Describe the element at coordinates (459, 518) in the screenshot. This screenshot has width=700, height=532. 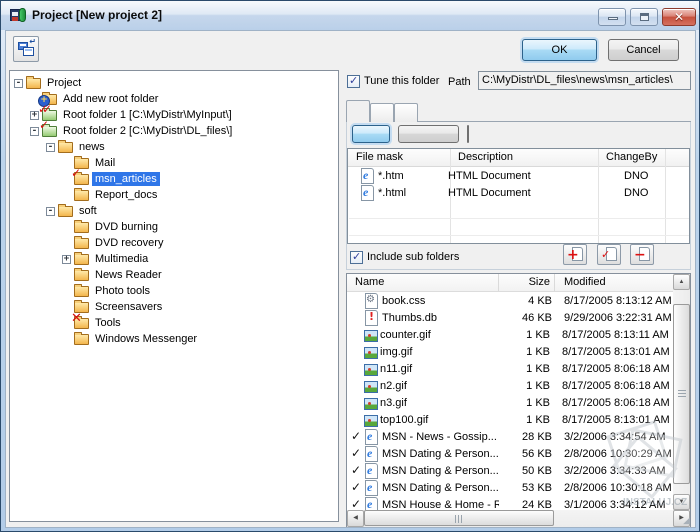
I see `horizontal-scroll-thumb` at that location.